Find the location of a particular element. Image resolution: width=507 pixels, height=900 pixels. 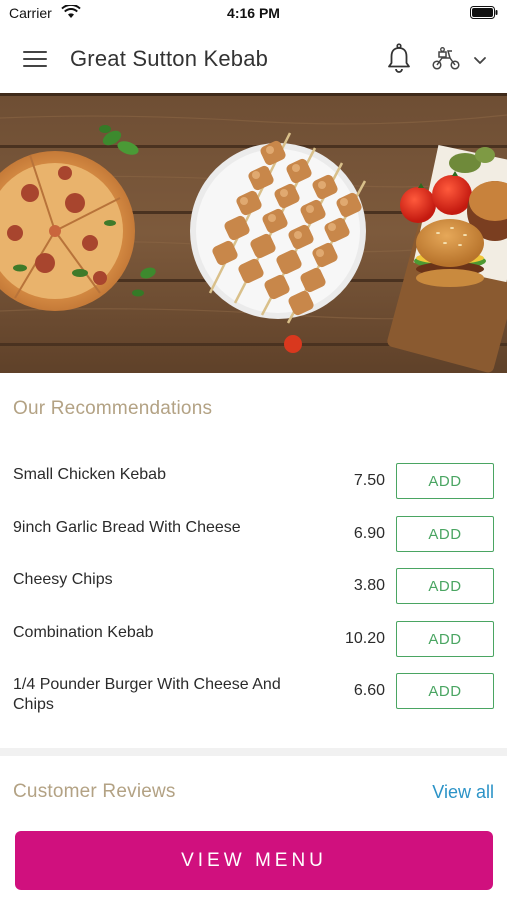

view-menu-button: VIEW MENU is located at coordinates (254, 860).